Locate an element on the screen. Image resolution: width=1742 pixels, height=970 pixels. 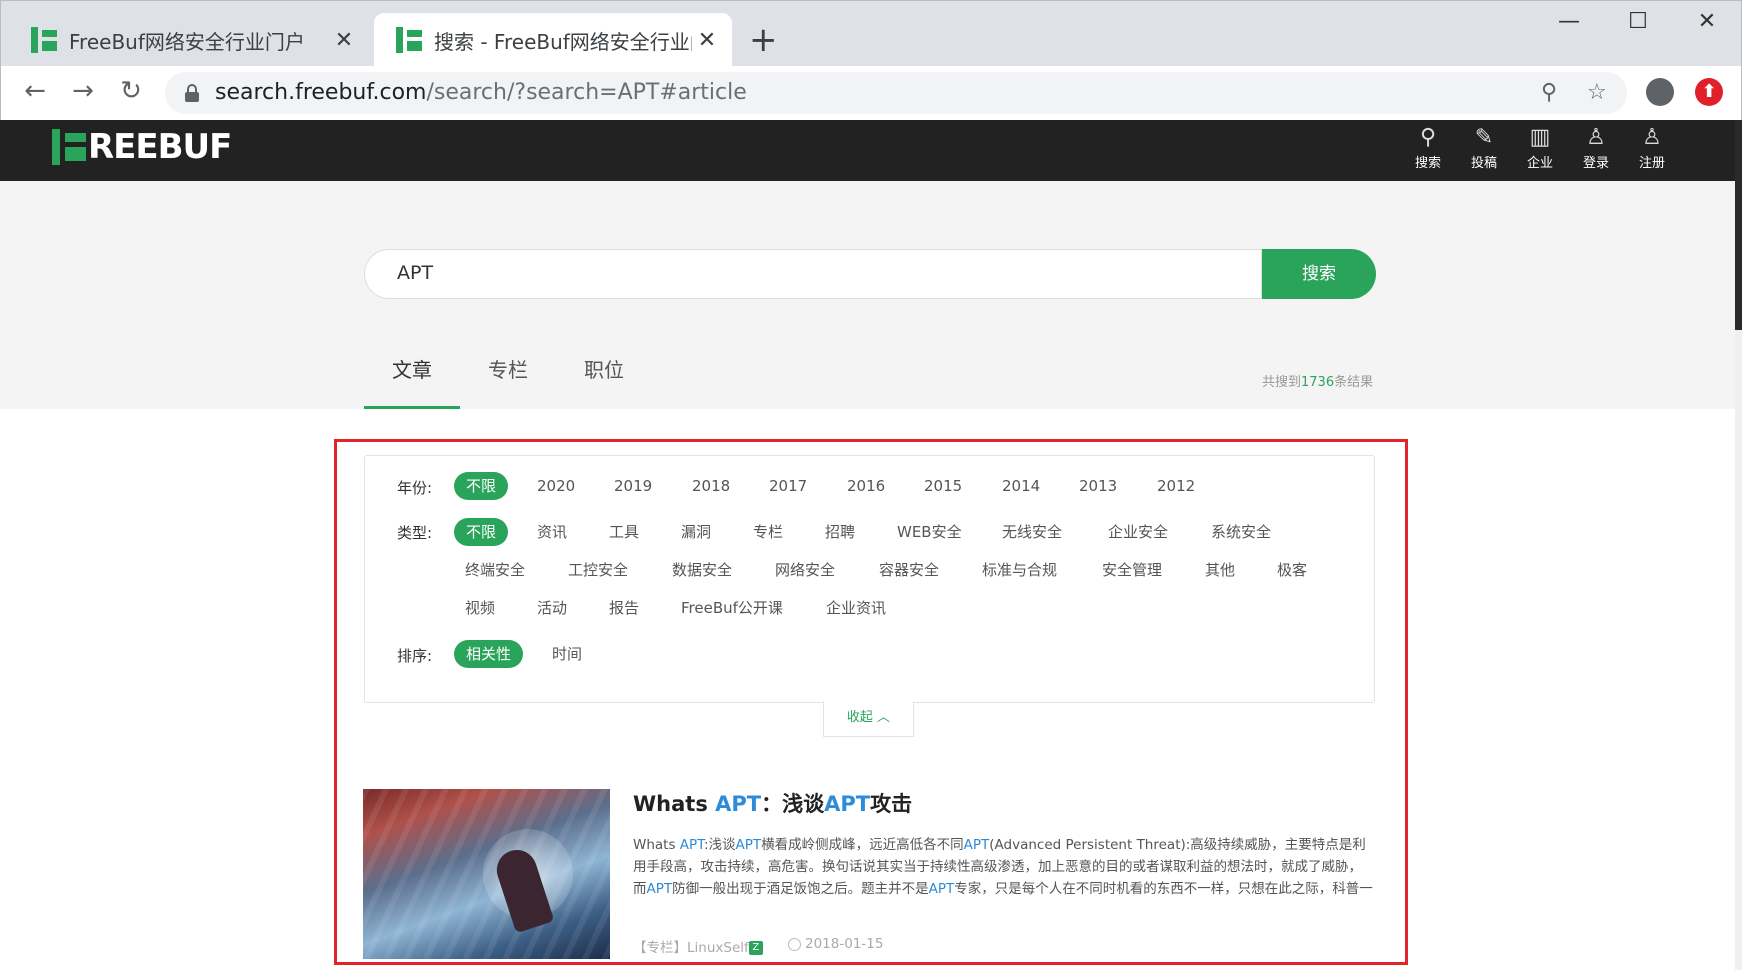
sort-option: 相关性 is located at coordinates (489, 654).